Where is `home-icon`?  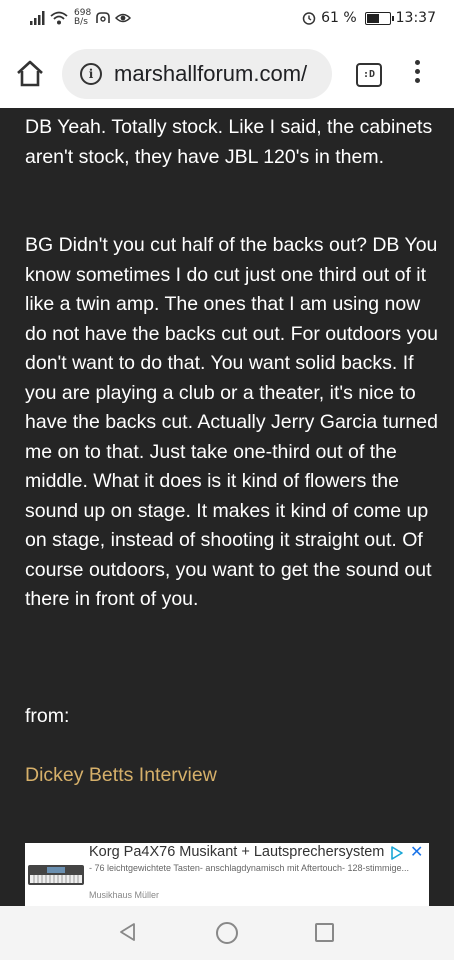 home-icon is located at coordinates (30, 74).